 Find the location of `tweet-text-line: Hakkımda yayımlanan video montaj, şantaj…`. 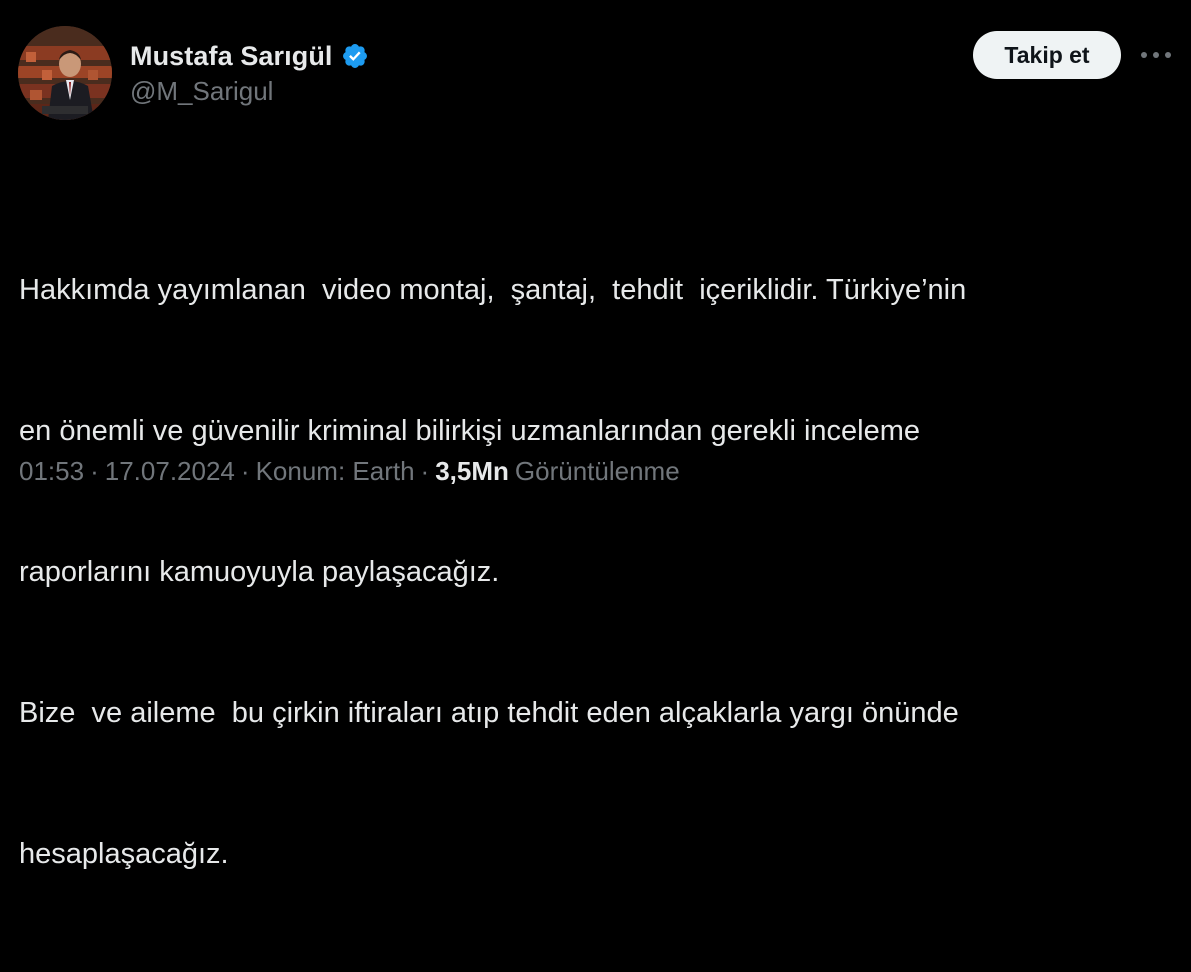

tweet-text-line: Hakkımda yayımlanan video montaj, şantaj… is located at coordinates (493, 290).